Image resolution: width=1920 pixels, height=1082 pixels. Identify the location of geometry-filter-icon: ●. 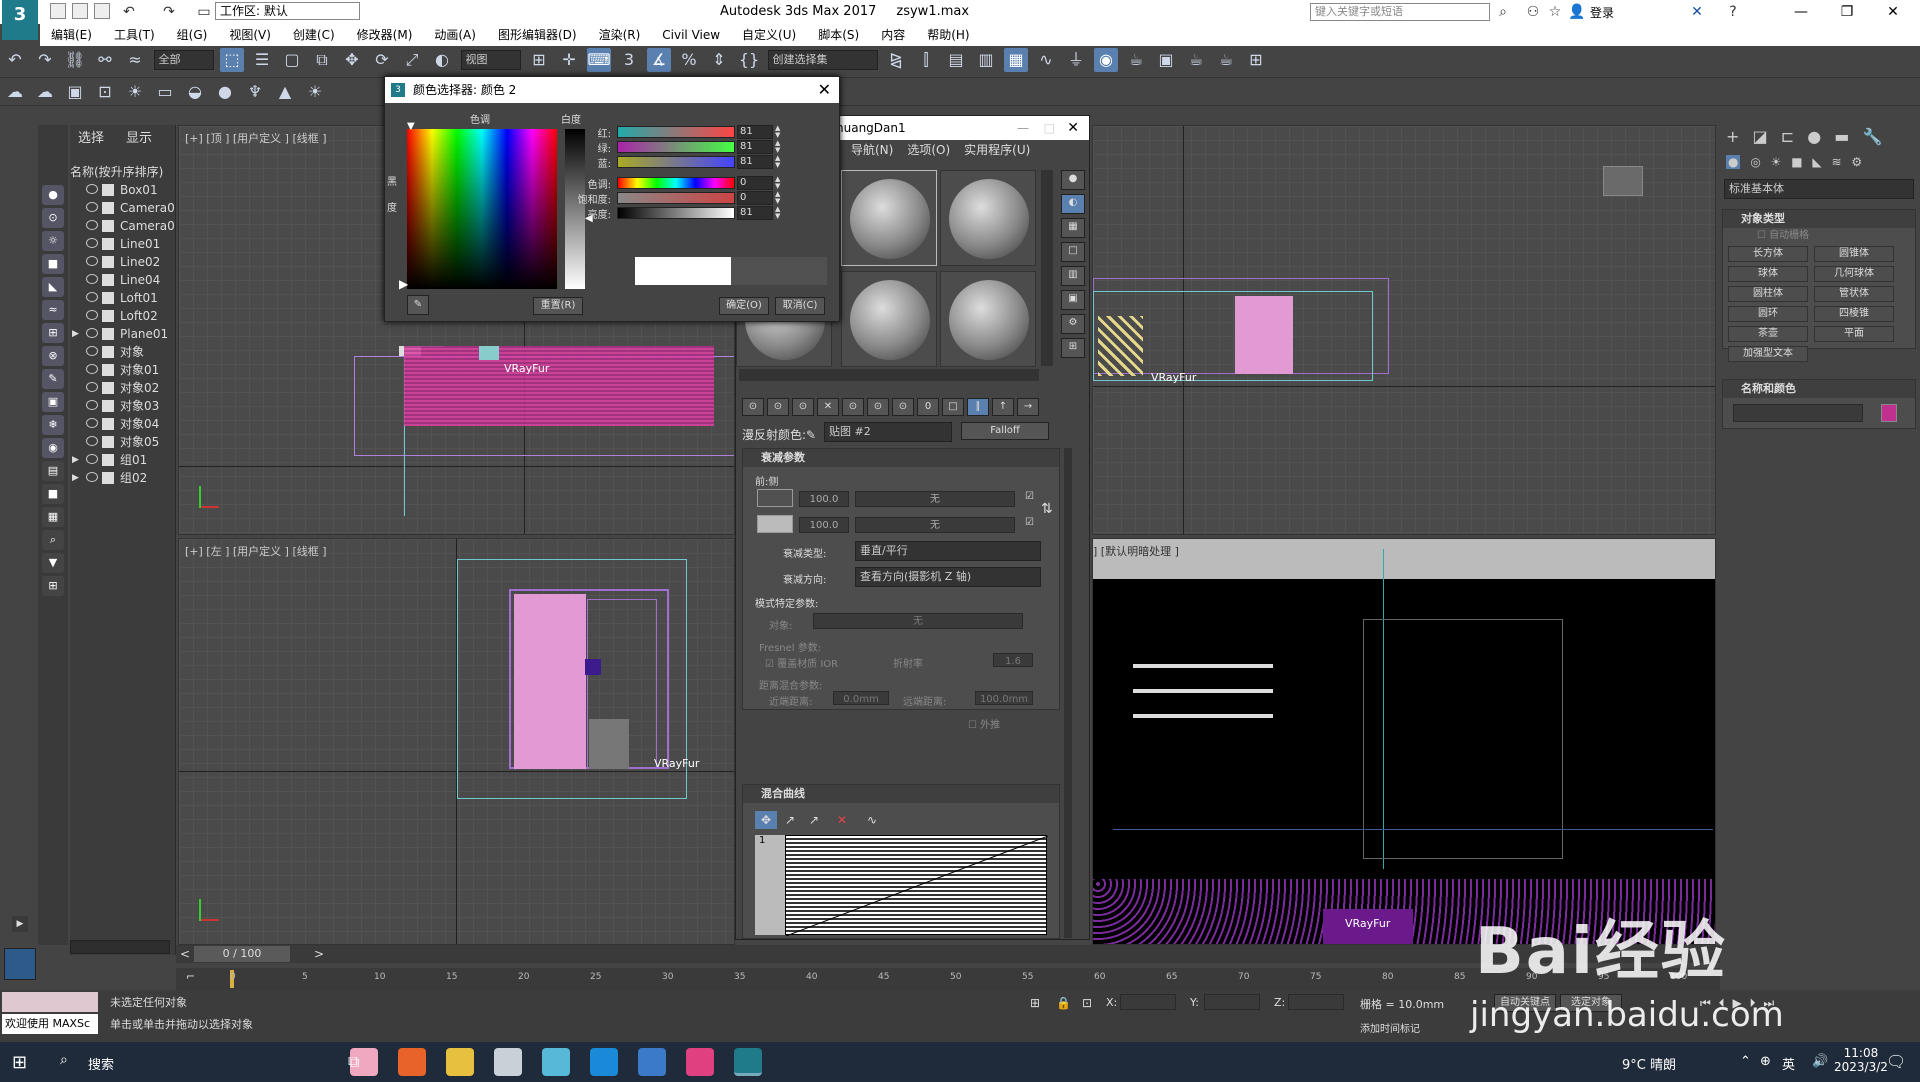
(53, 195).